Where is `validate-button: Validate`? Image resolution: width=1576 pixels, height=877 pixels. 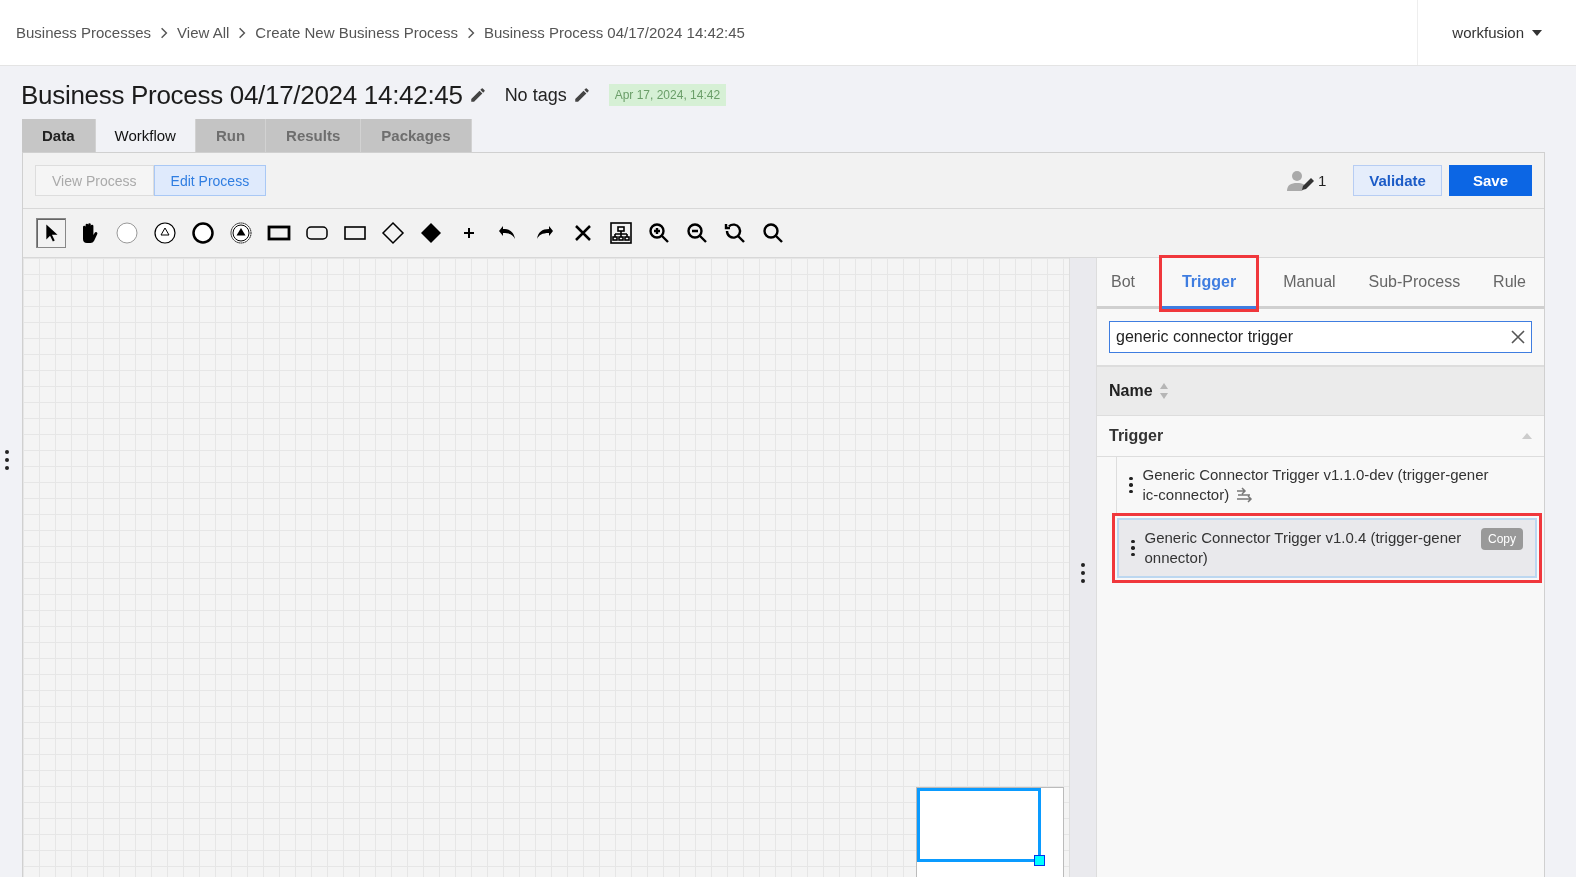 validate-button: Validate is located at coordinates (1397, 180).